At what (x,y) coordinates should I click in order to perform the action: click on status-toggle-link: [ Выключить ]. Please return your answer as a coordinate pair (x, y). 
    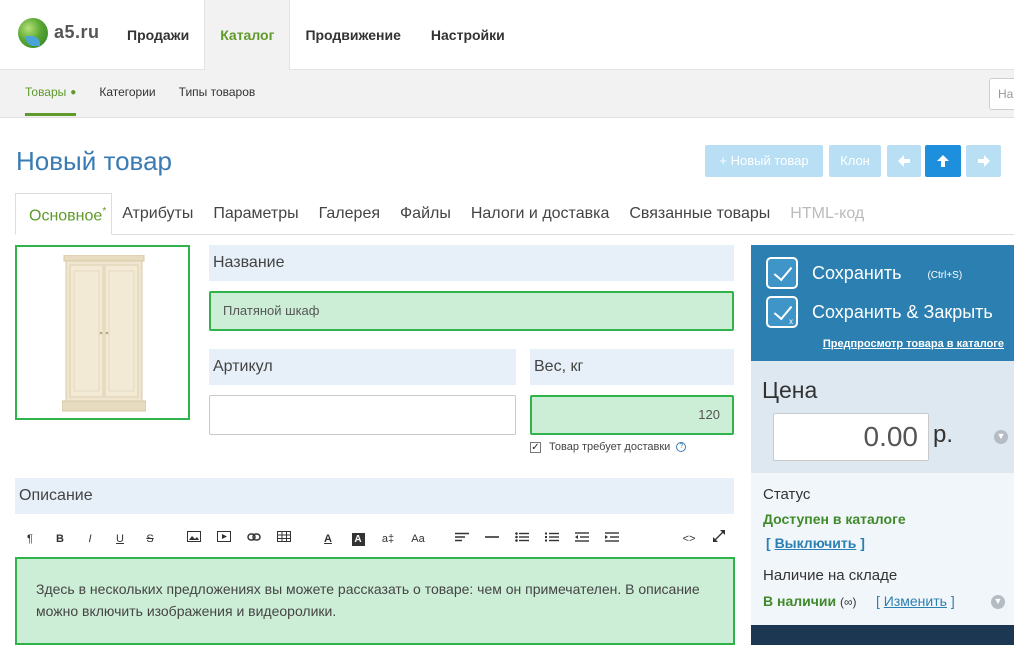
    Looking at the image, I should click on (815, 543).